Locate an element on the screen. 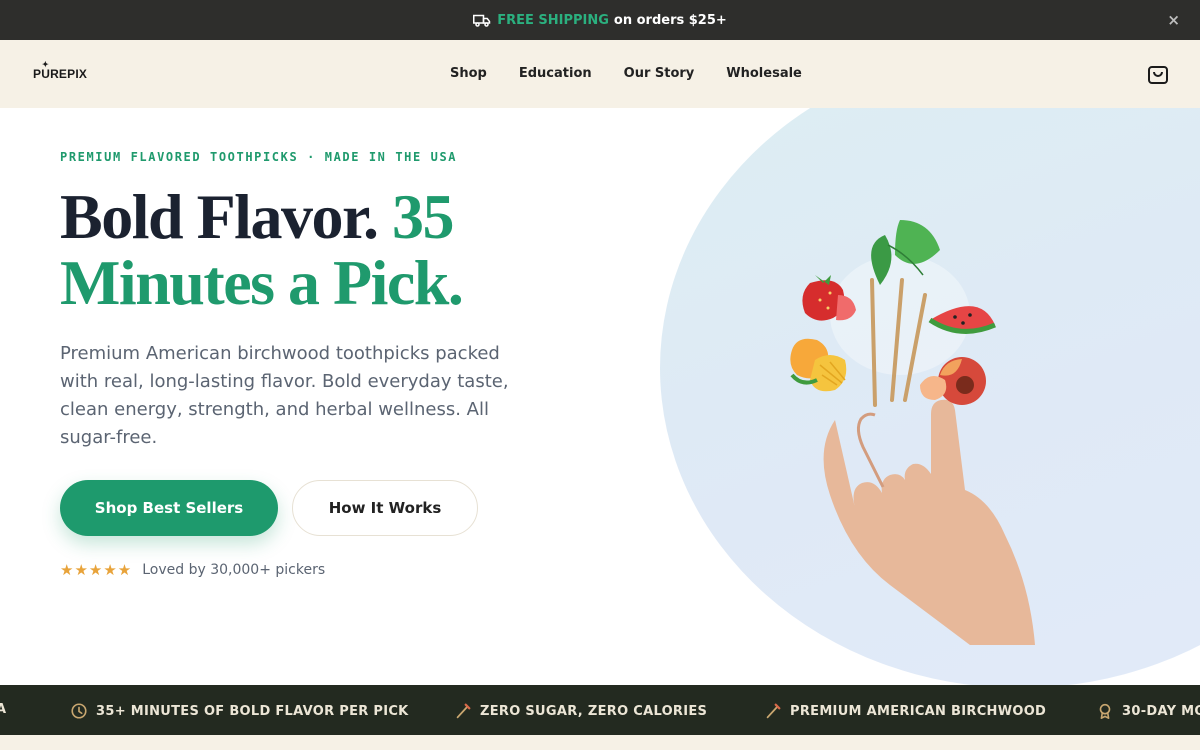 This screenshot has height=750, width=1200. nav-item-shop: Shop is located at coordinates (468, 73).